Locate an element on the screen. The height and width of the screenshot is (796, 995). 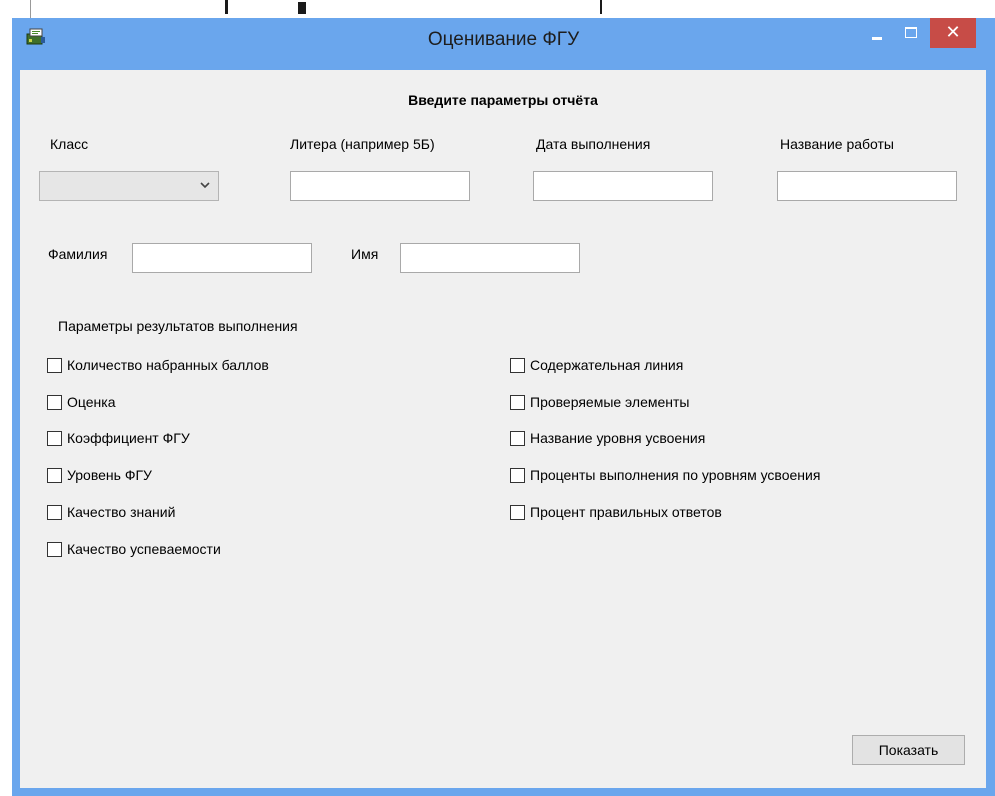
checkbox-mastery-percentages: Проценты выполнения по уровням усвоения is located at coordinates (665, 475).